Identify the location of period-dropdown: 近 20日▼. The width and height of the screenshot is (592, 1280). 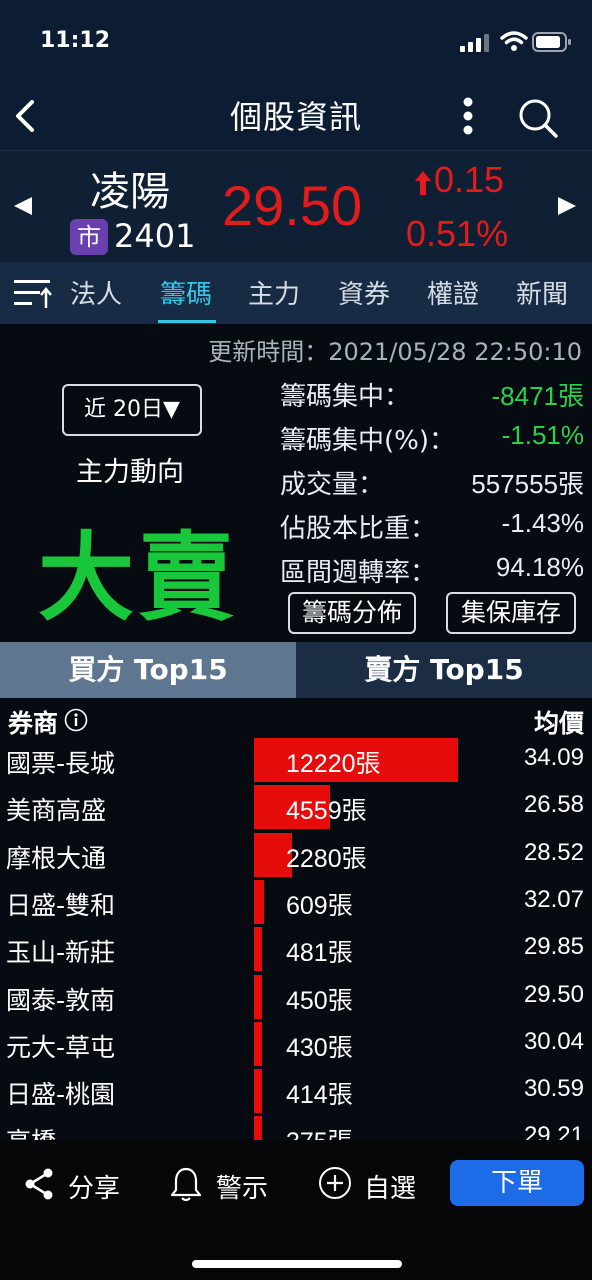
(132, 410).